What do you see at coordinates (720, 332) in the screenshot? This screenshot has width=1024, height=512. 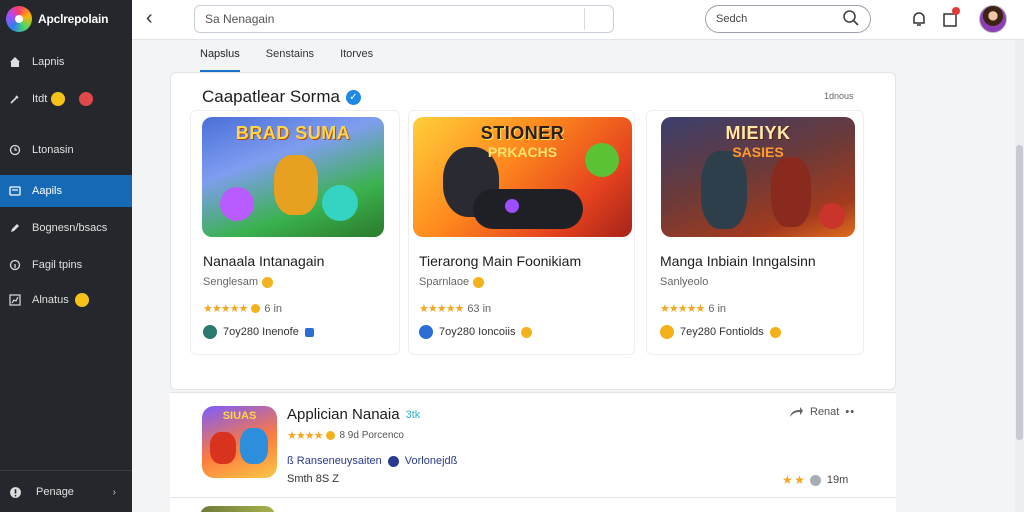 I see `app-meta: 7ey280 Fontiolds` at bounding box center [720, 332].